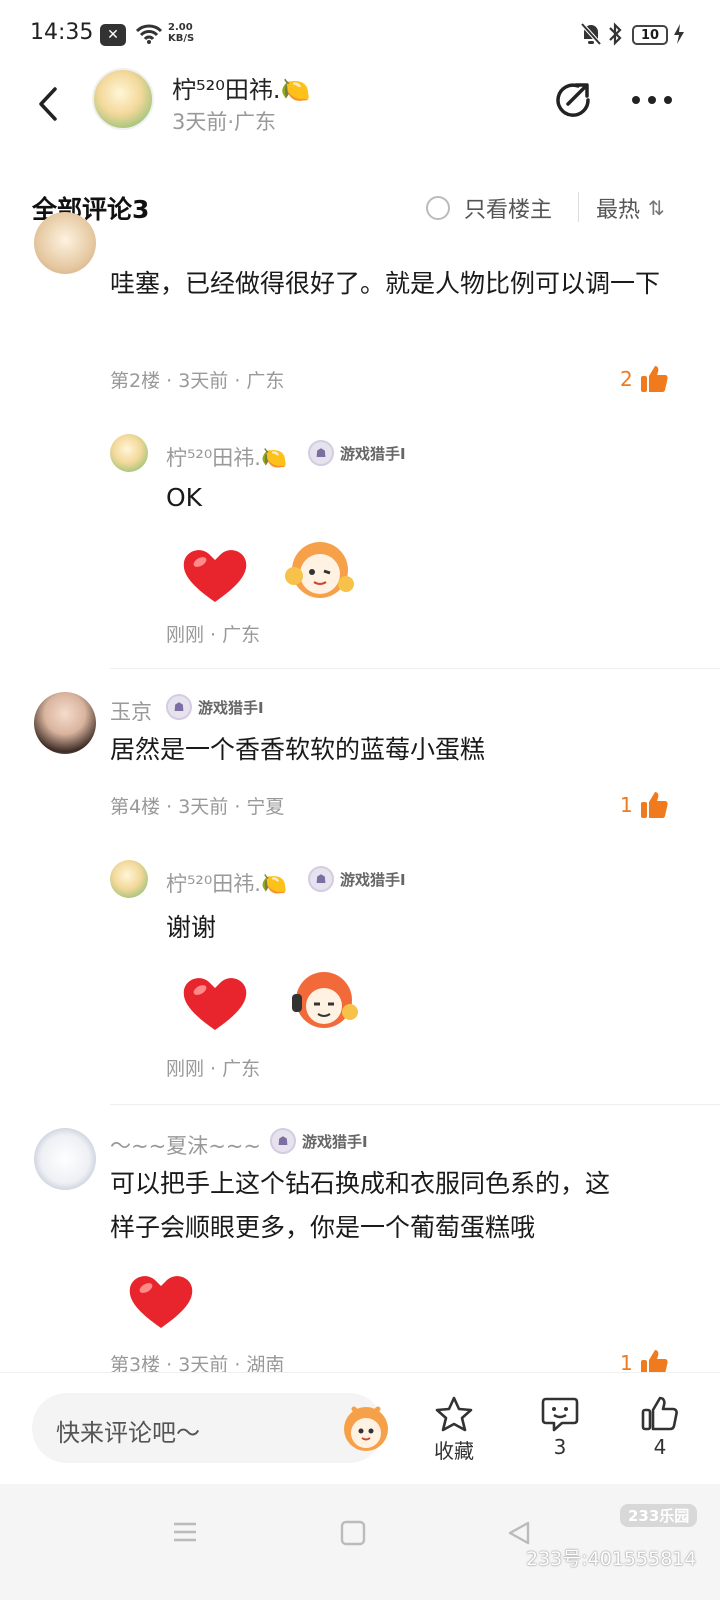 The image size is (720, 1600). I want to click on sort-button: 最热 ⇅, so click(630, 208).